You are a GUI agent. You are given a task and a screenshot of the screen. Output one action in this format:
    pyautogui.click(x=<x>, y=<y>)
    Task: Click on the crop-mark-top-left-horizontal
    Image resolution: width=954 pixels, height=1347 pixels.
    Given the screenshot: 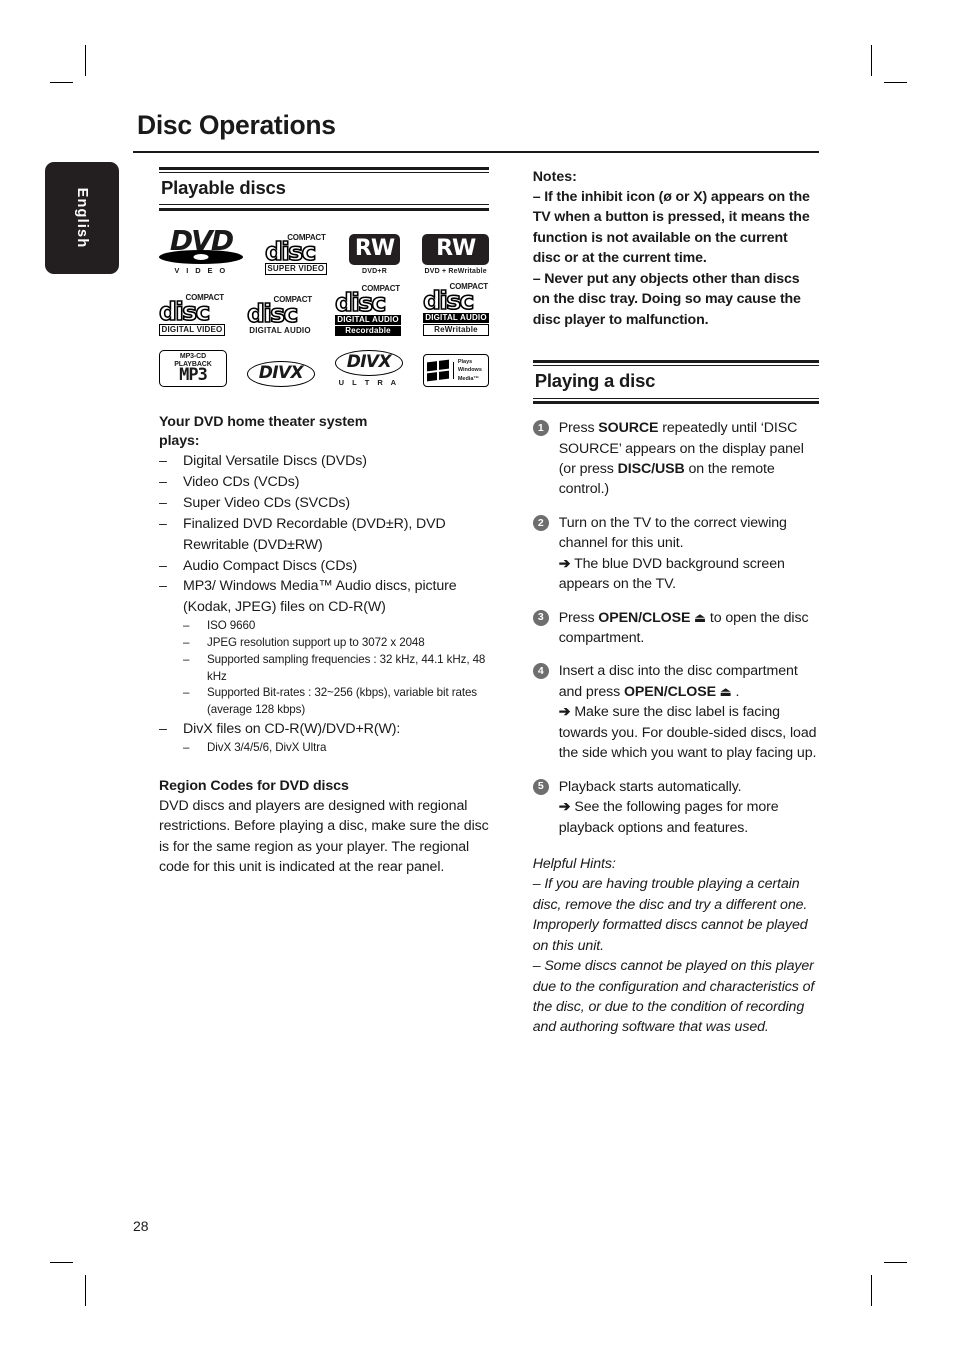 What is the action you would take?
    pyautogui.click(x=61, y=82)
    